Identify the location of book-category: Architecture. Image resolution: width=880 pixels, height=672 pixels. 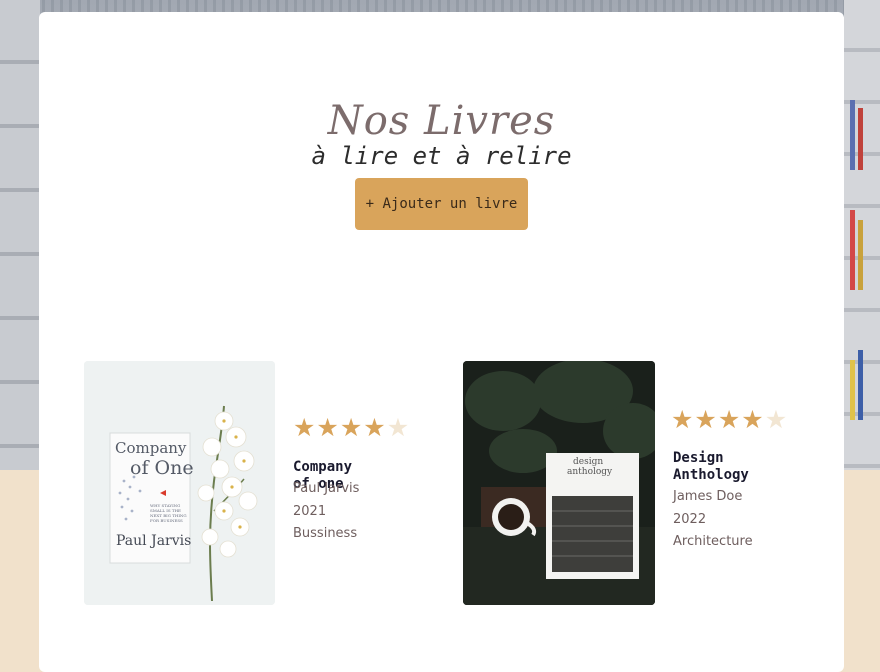
(713, 541).